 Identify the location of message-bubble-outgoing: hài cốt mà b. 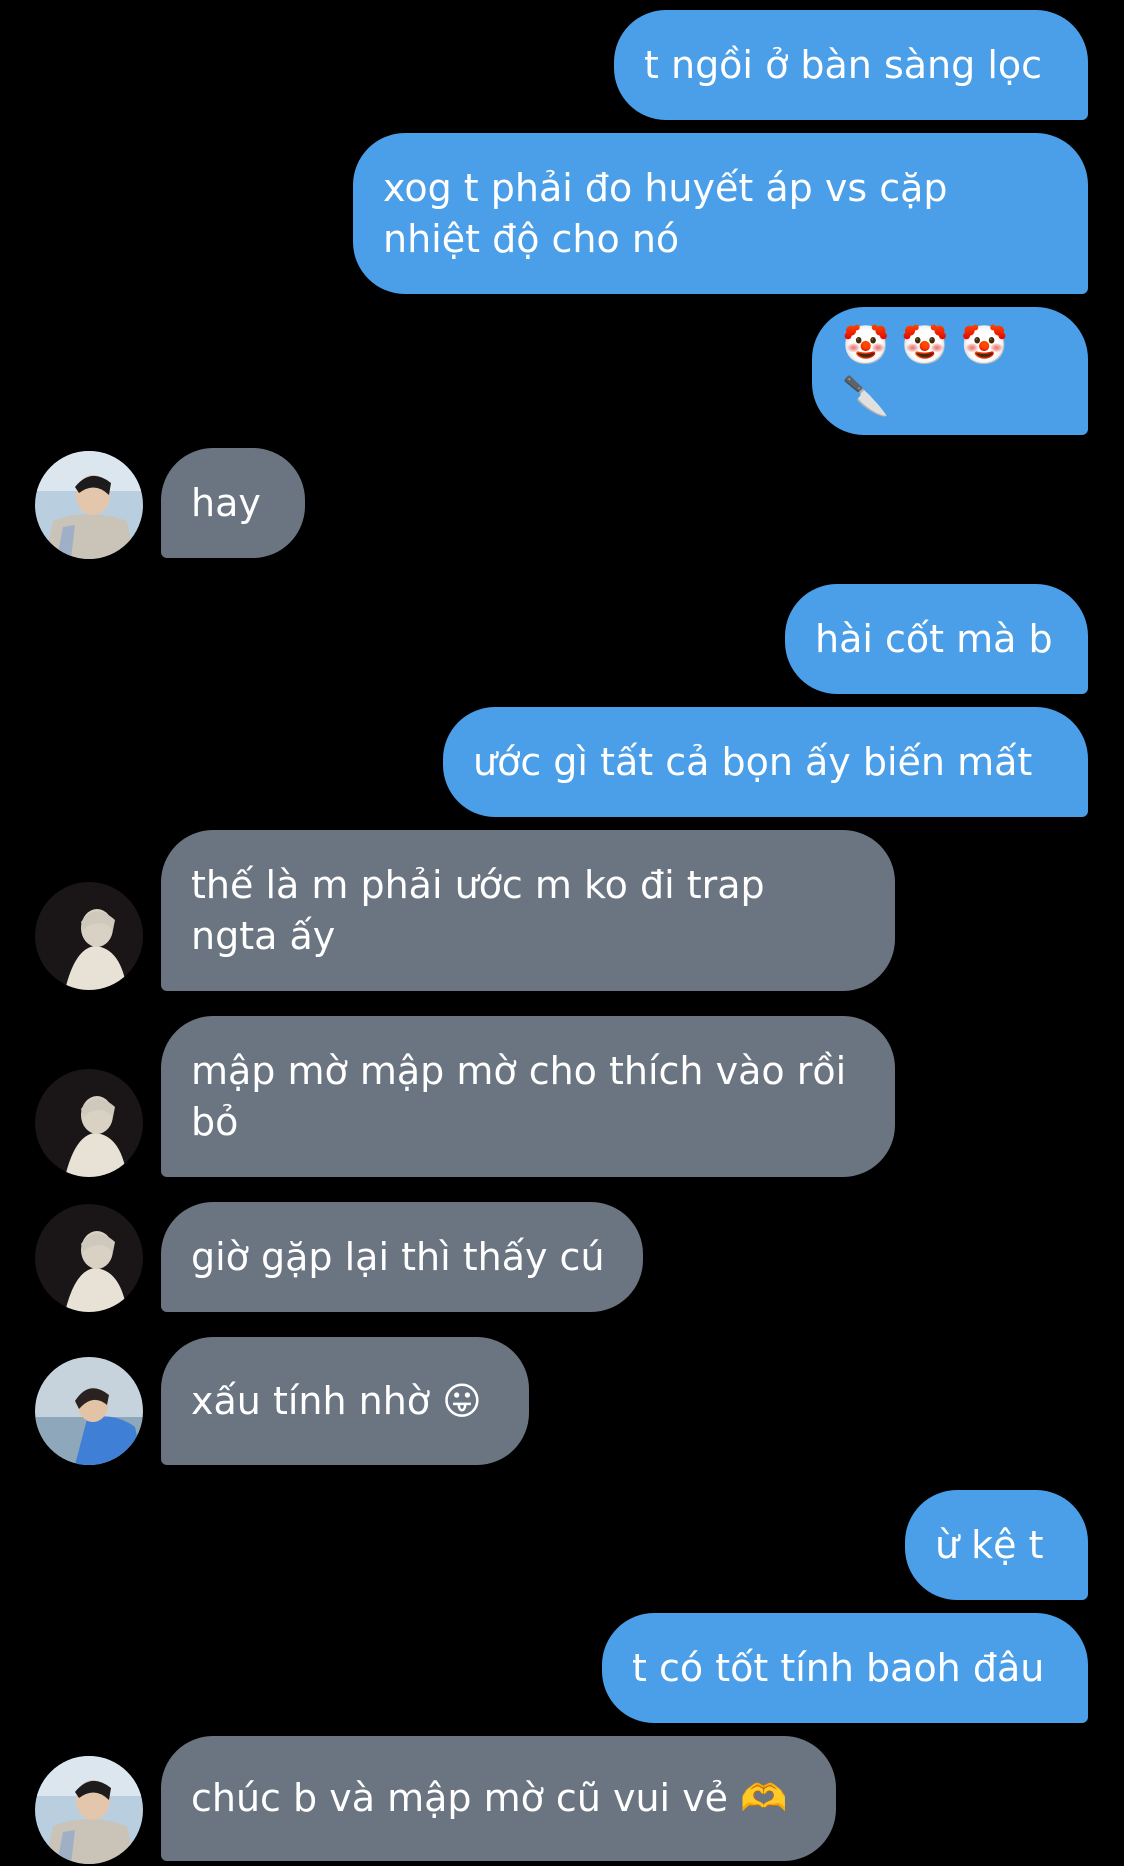
(936, 639).